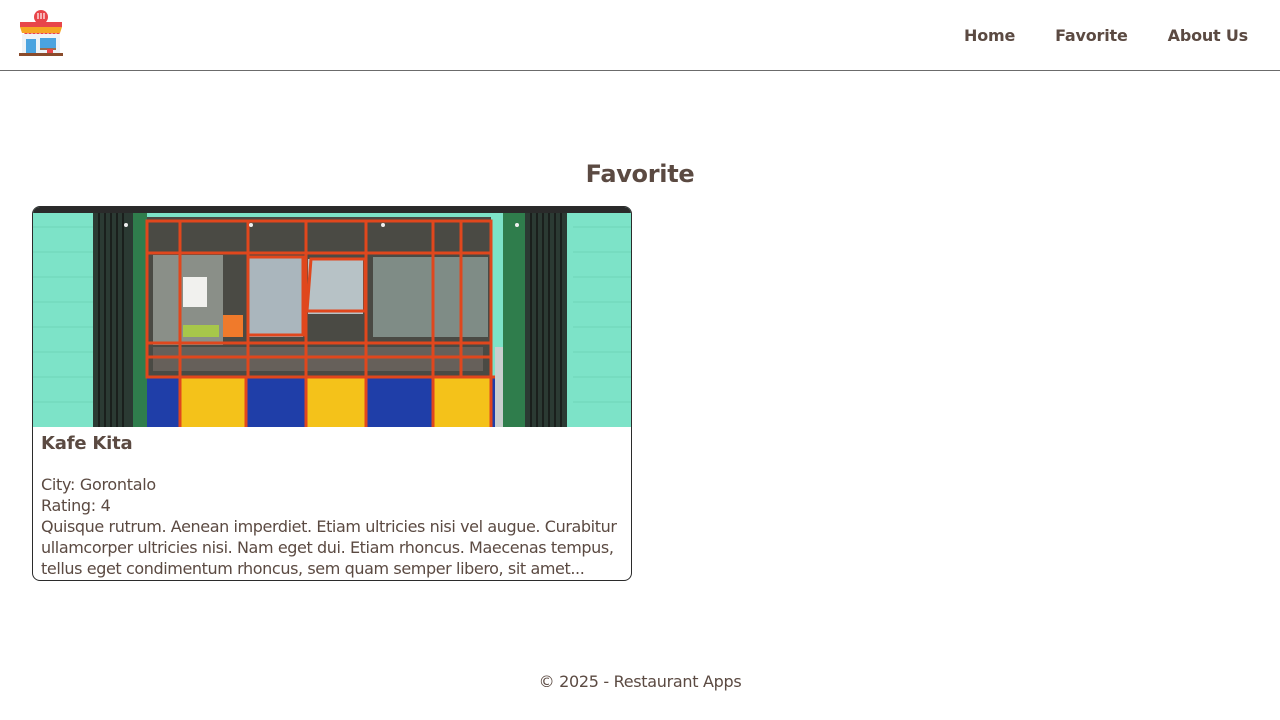 Image resolution: width=1280 pixels, height=720 pixels. What do you see at coordinates (332, 317) in the screenshot?
I see `restaurant-image` at bounding box center [332, 317].